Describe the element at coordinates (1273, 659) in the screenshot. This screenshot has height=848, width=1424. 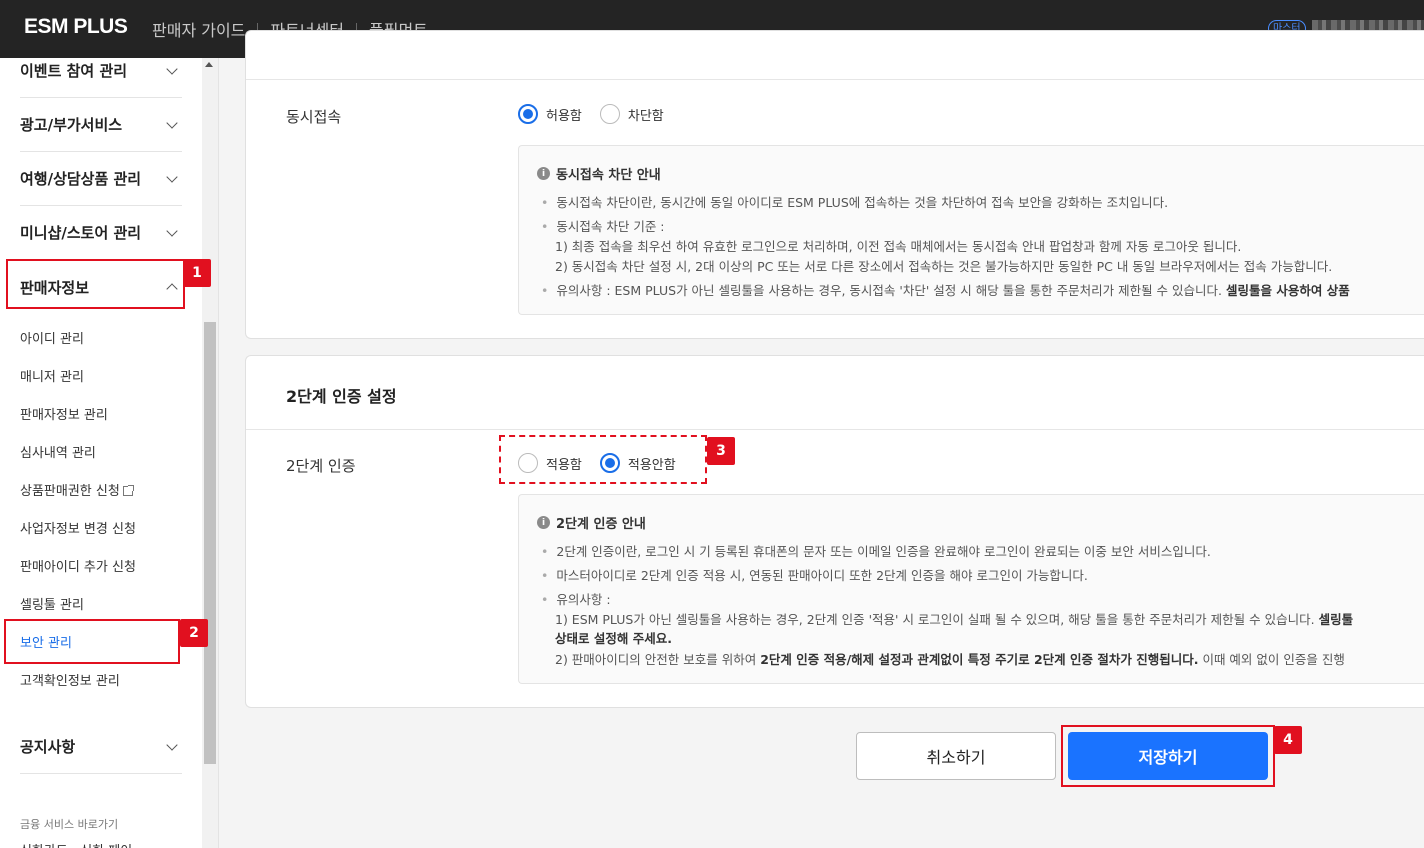
I see `info-sub-text: 이때 예외 없이 인증을 진행` at that location.